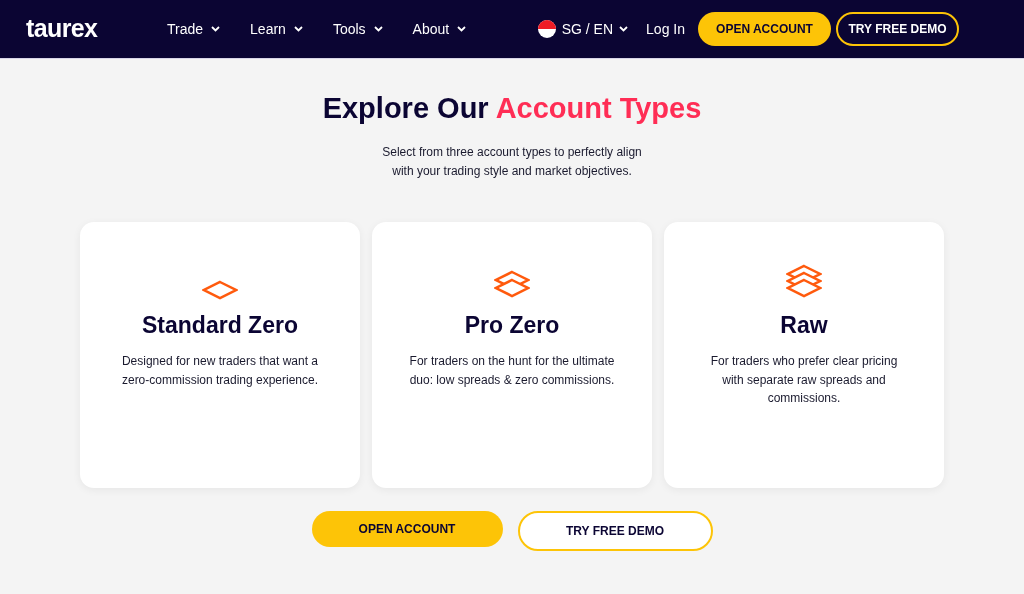 This screenshot has height=594, width=1024. I want to click on flag-icon, so click(546, 29).